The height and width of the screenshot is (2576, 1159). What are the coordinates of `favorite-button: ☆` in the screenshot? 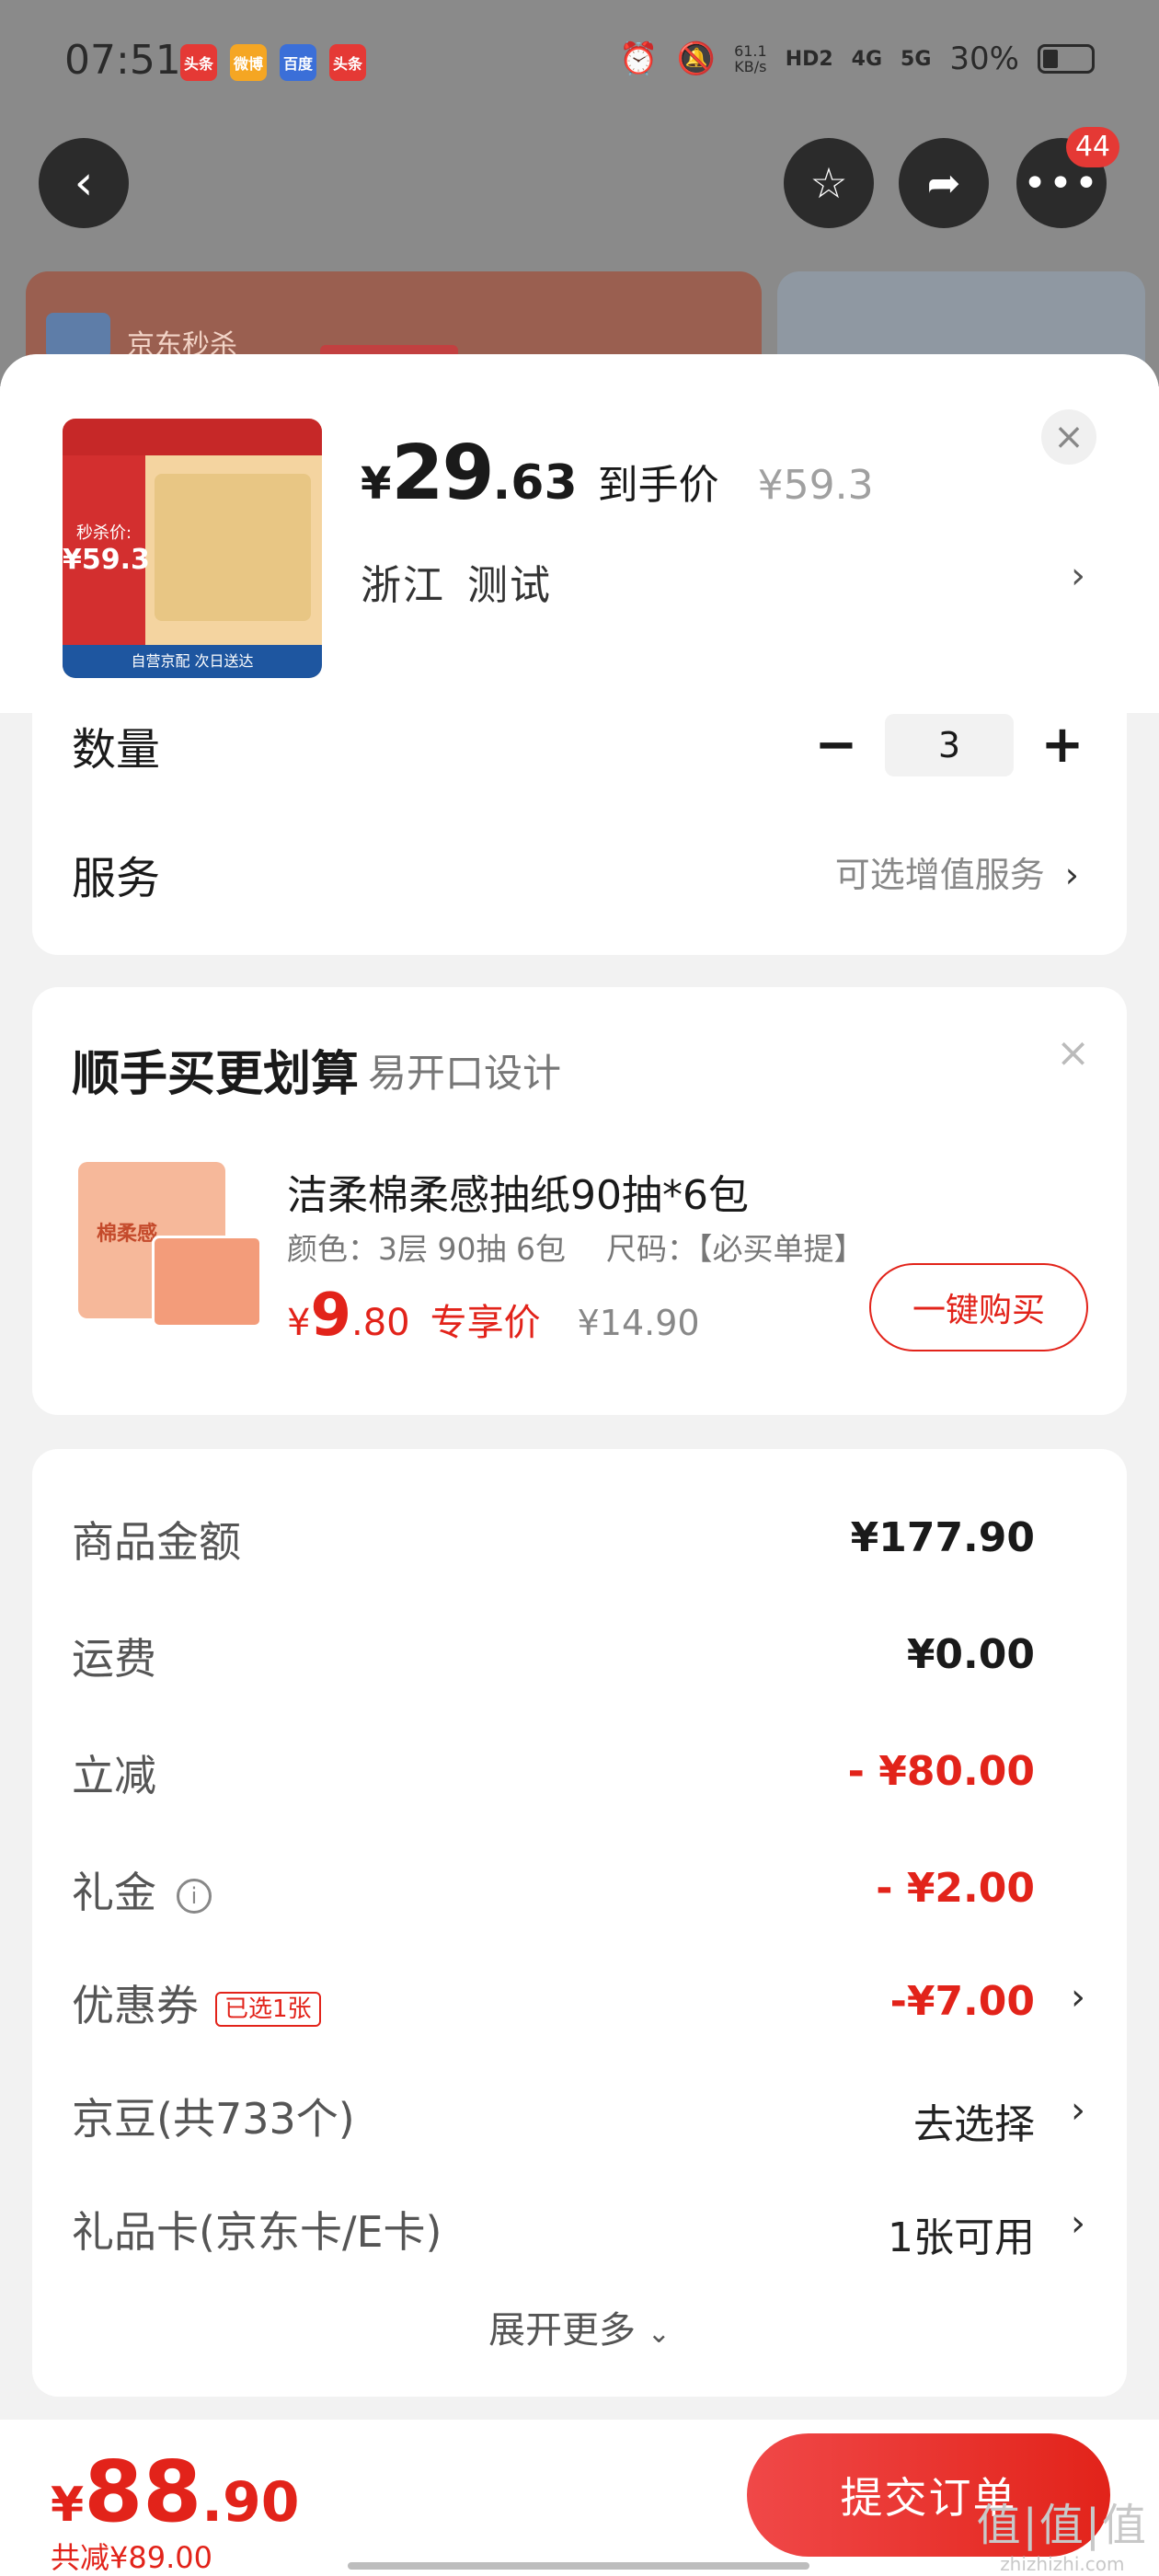 It's located at (829, 183).